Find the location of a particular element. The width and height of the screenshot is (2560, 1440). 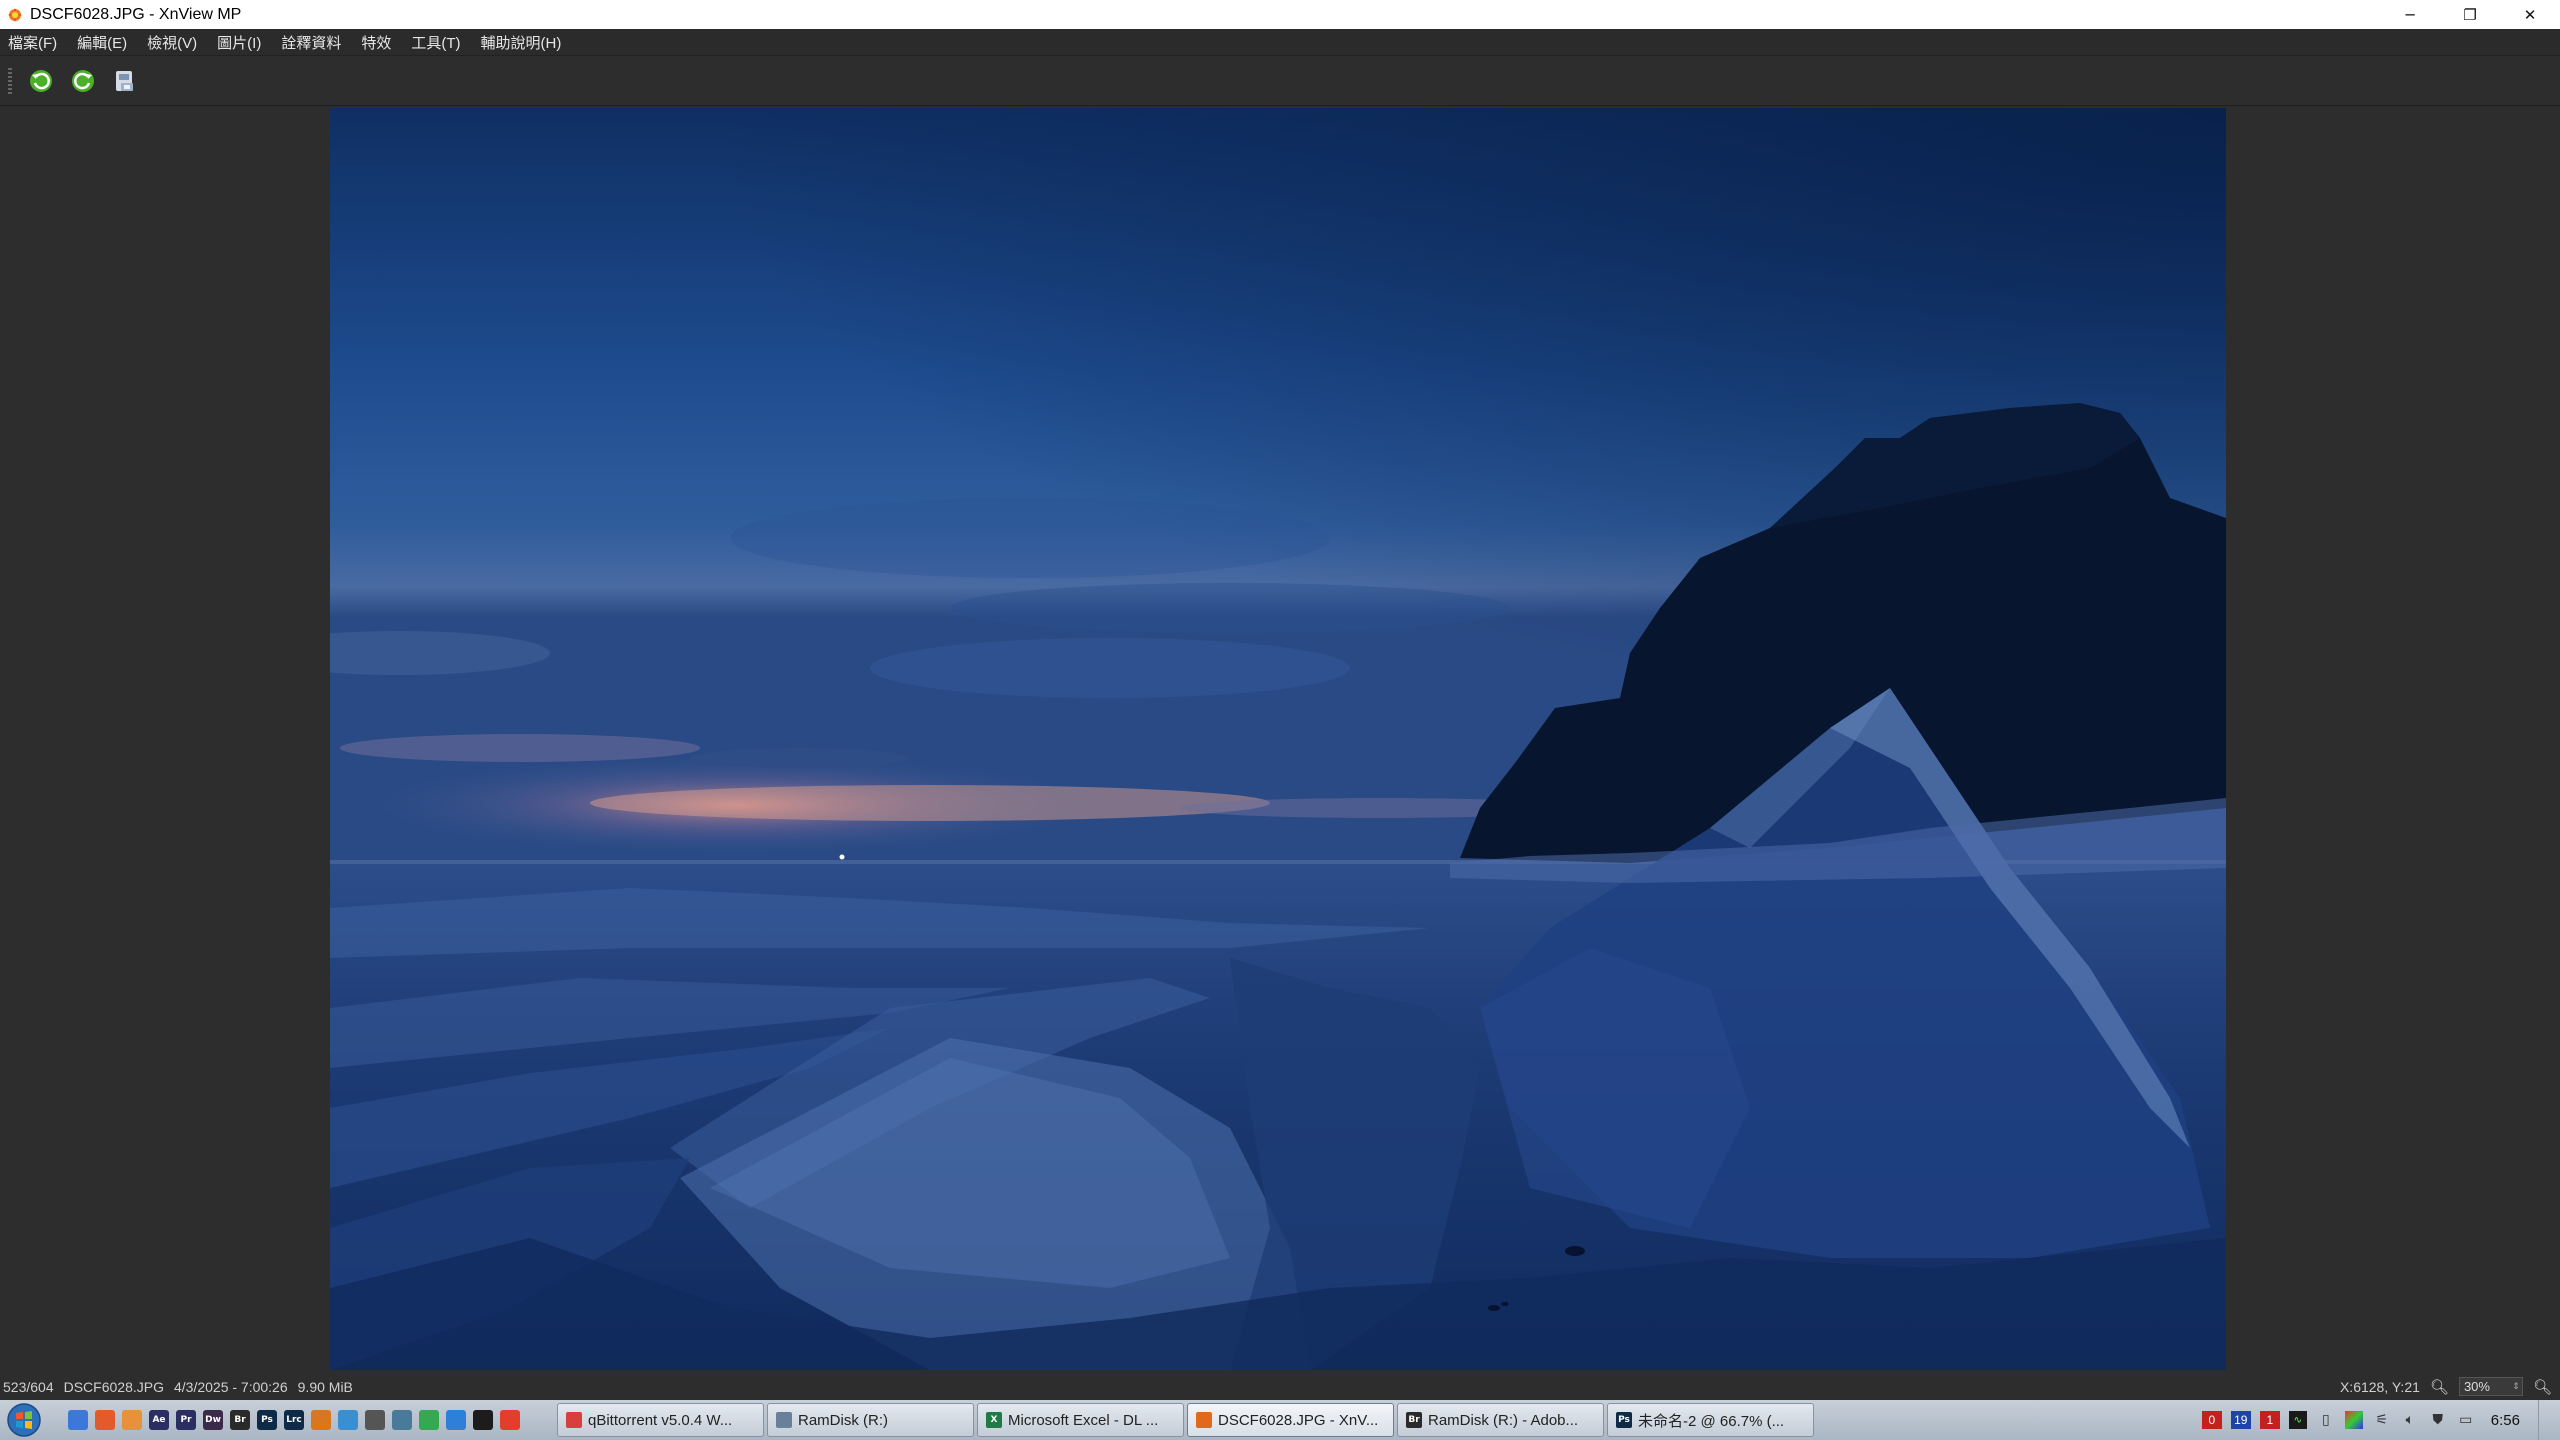

window-controls: ─ ❐ ✕ is located at coordinates (2470, 14).